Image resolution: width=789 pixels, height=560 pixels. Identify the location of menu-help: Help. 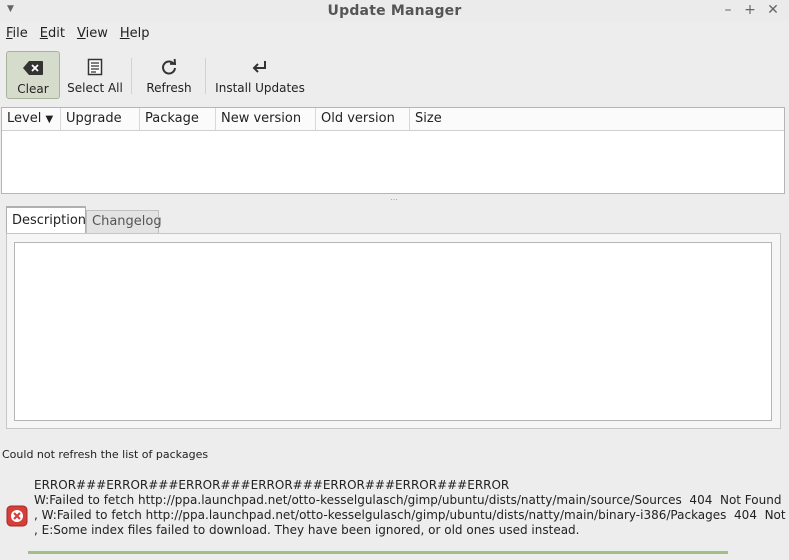
(135, 33).